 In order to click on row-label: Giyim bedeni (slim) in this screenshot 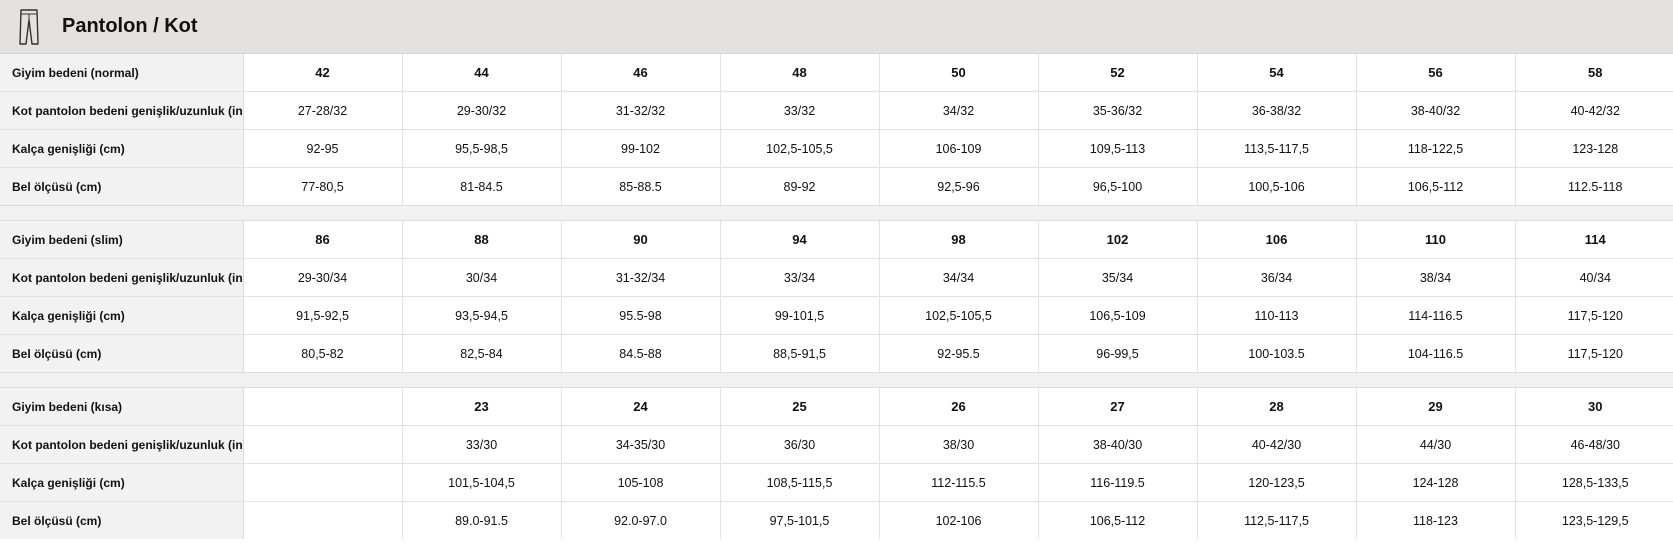, I will do `click(122, 240)`.